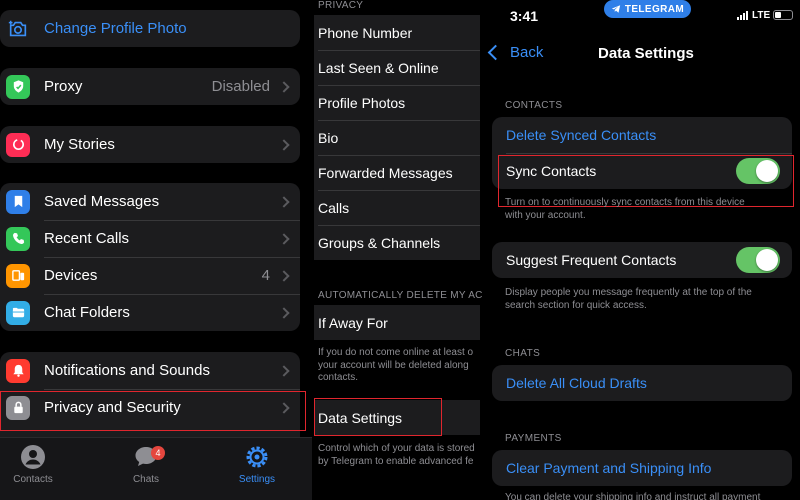 The image size is (800, 500). I want to click on contacts-group: Delete Synced Contacts Sync Contacts, so click(642, 153).